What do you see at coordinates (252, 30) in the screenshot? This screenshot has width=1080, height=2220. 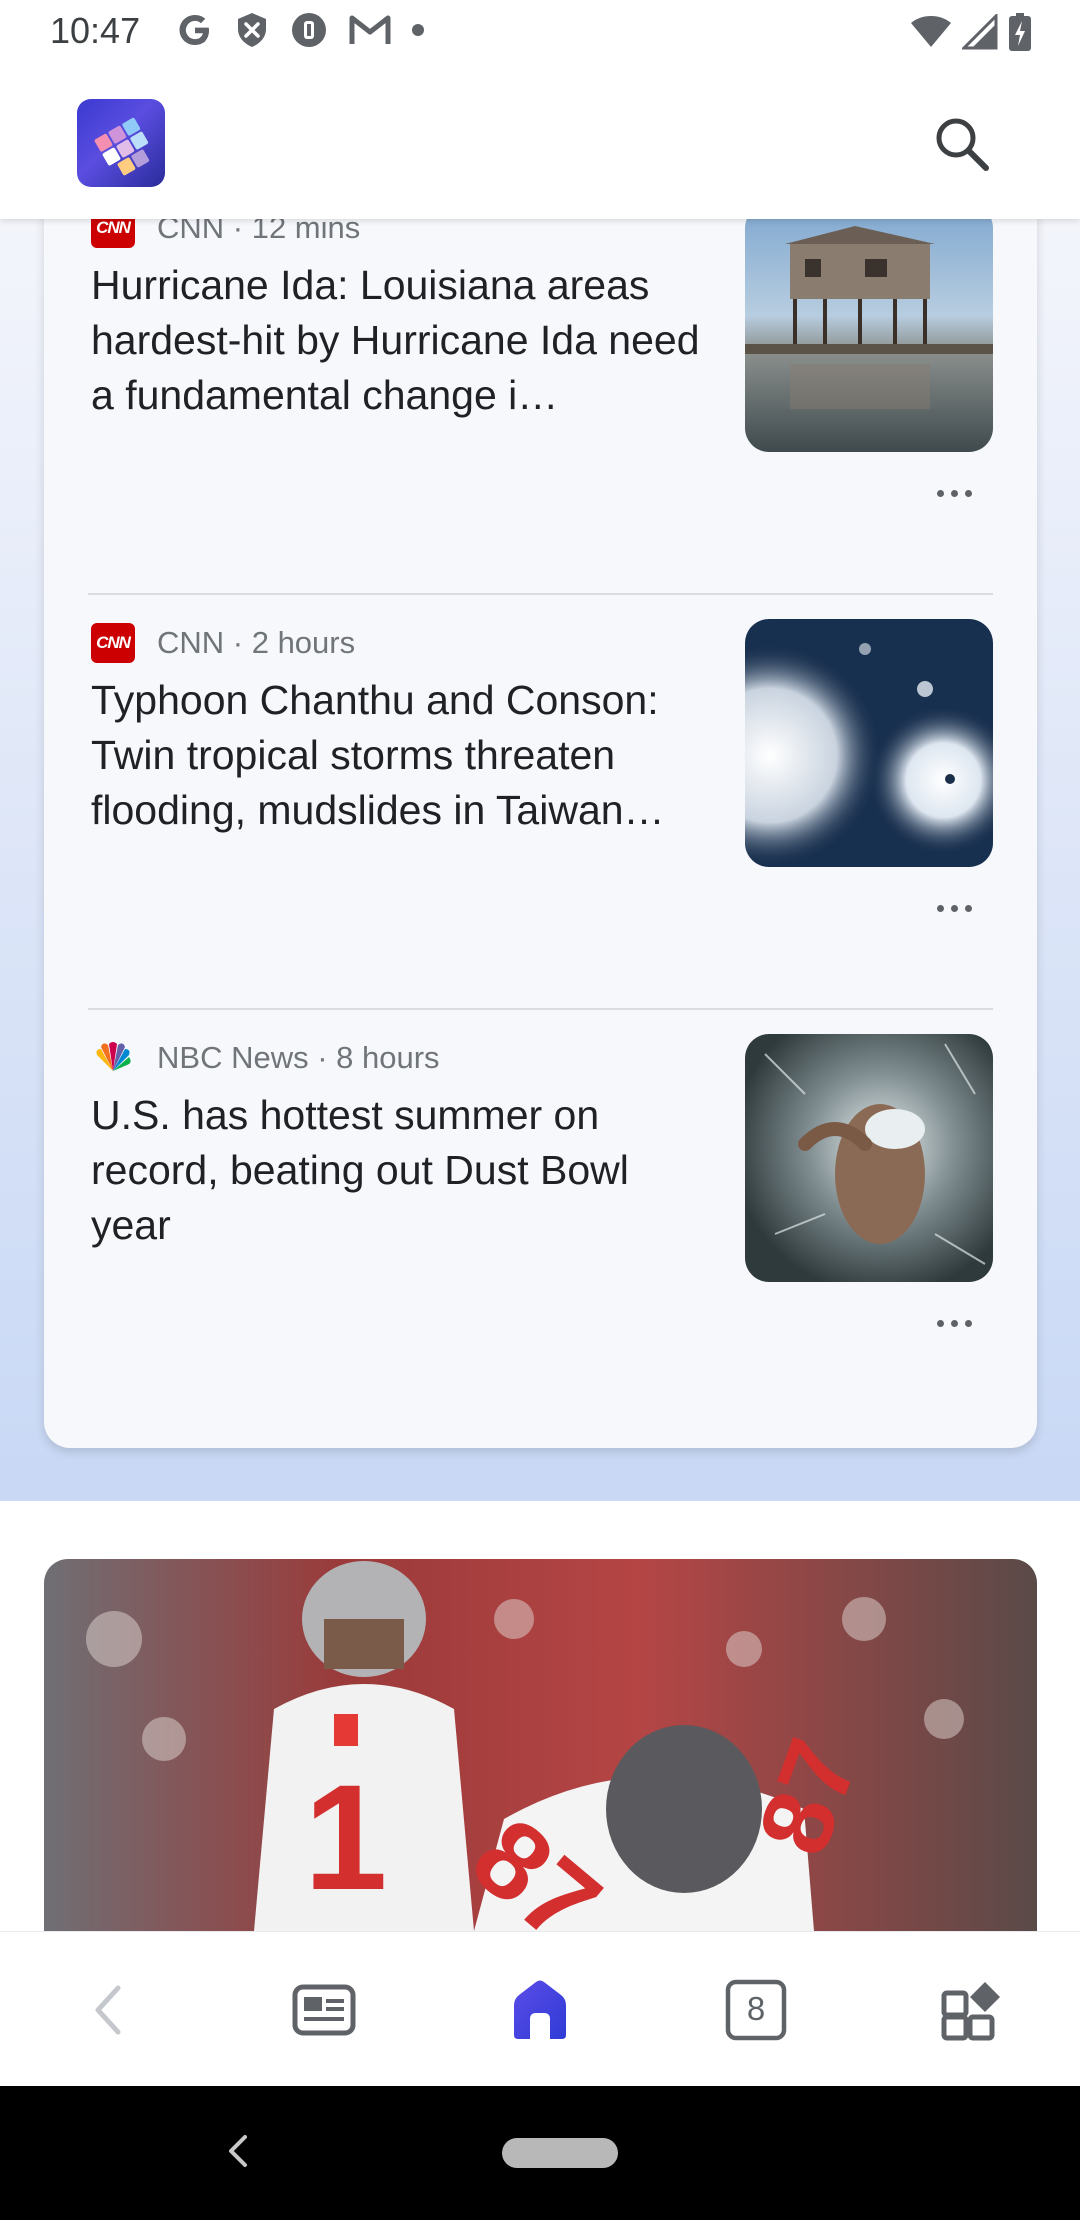 I see `shield-x-icon` at bounding box center [252, 30].